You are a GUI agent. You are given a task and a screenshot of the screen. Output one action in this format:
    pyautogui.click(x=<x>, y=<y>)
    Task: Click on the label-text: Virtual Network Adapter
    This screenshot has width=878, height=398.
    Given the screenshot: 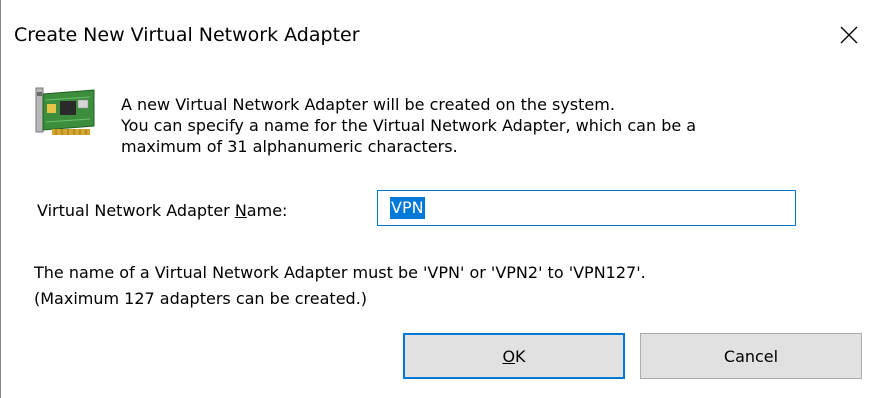 What is the action you would take?
    pyautogui.click(x=136, y=210)
    